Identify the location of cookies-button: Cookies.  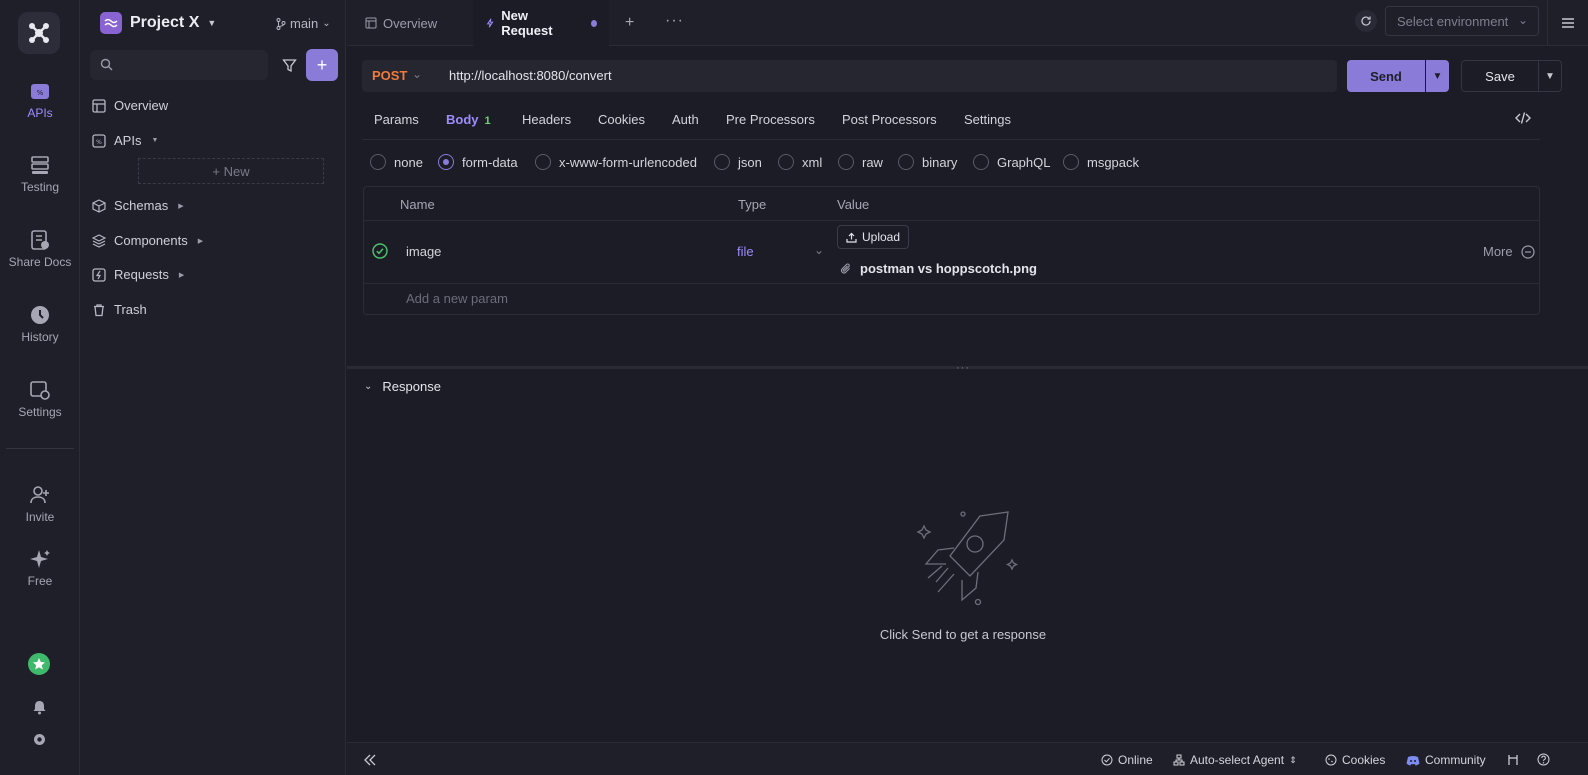
(1355, 760).